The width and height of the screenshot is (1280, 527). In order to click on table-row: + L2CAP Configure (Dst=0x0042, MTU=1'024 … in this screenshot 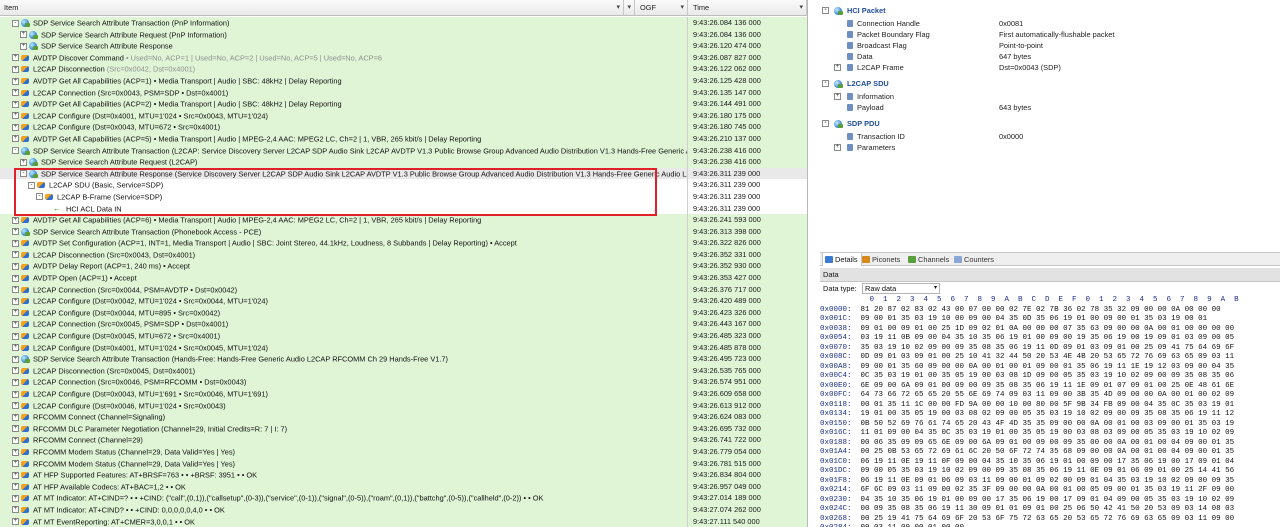, I will do `click(403, 301)`.